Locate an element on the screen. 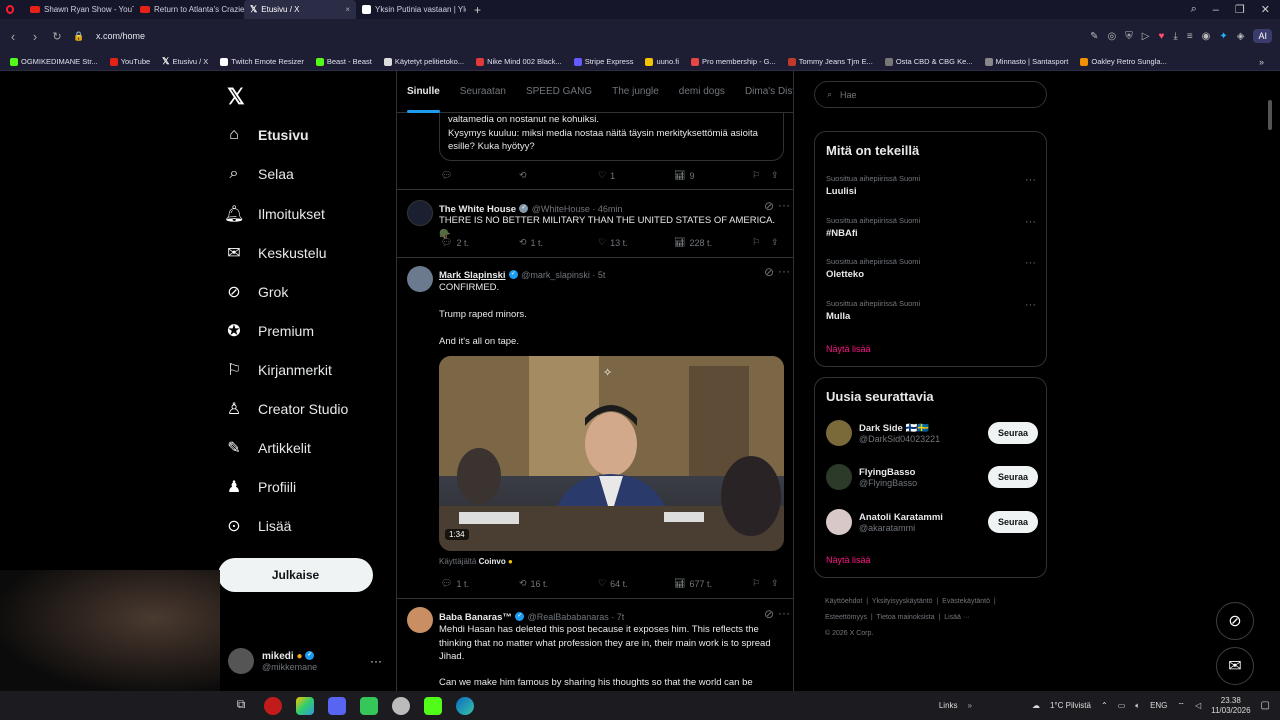 This screenshot has height=720, width=1280. menu-icon: ≡ is located at coordinates (1190, 36).